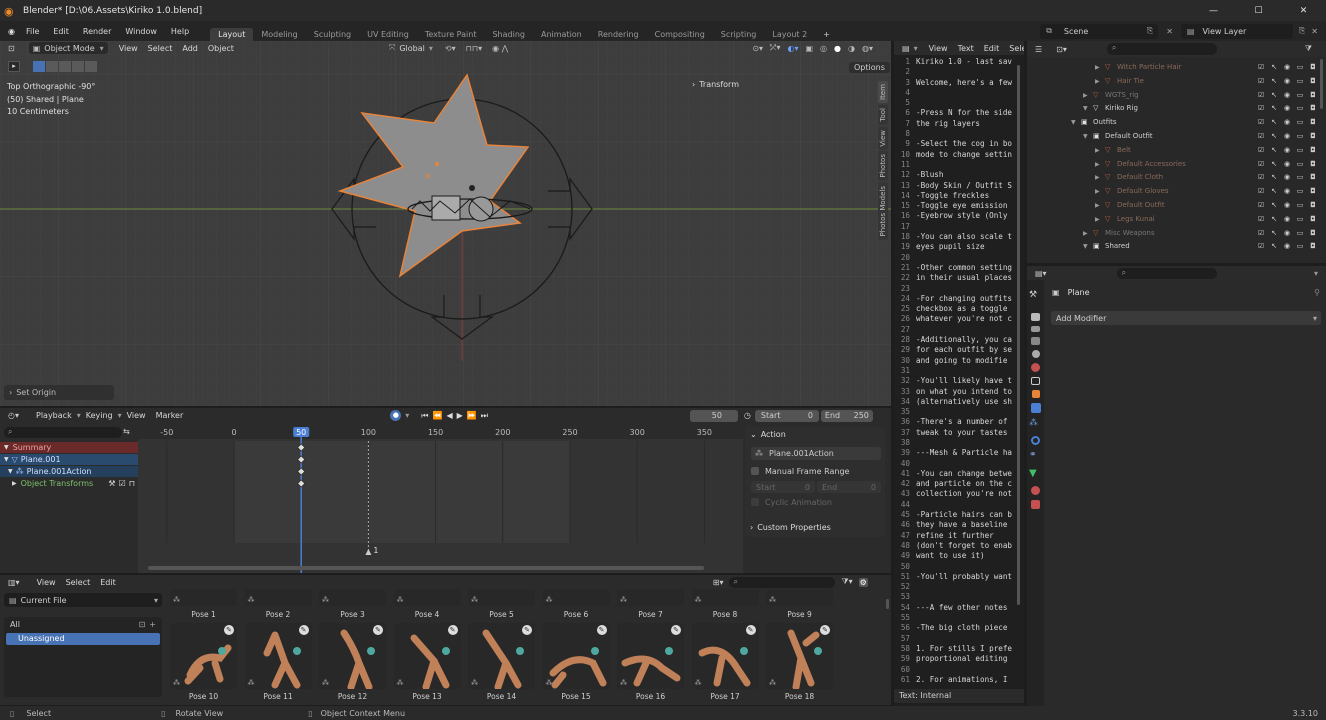 The width and height of the screenshot is (1326, 720). Describe the element at coordinates (1150, 31) in the screenshot. I see `new-scene-icon: ⎘` at that location.